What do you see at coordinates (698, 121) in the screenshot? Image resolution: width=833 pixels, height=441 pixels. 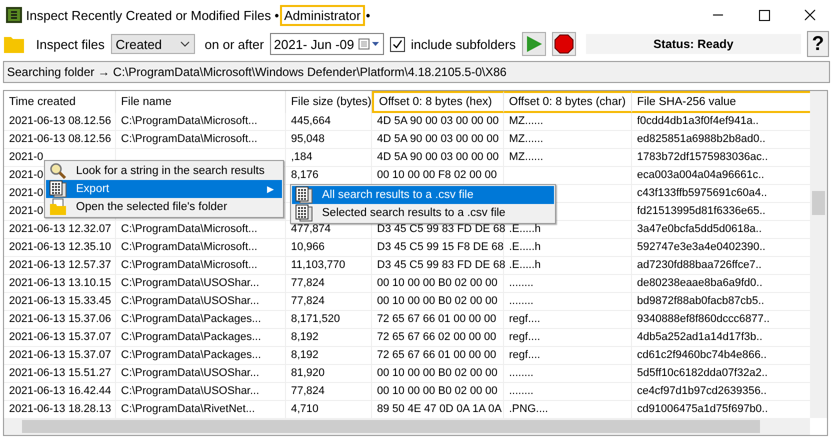 I see `table-cell: f0cdd4db1a3f0f4ef941a..` at bounding box center [698, 121].